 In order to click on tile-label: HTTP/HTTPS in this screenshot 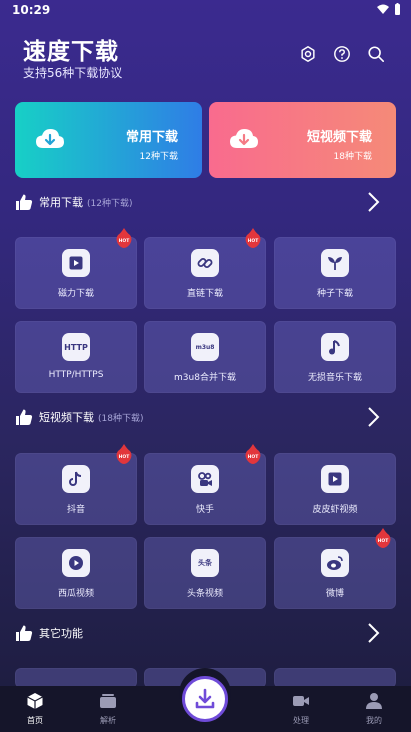, I will do `click(76, 375)`.